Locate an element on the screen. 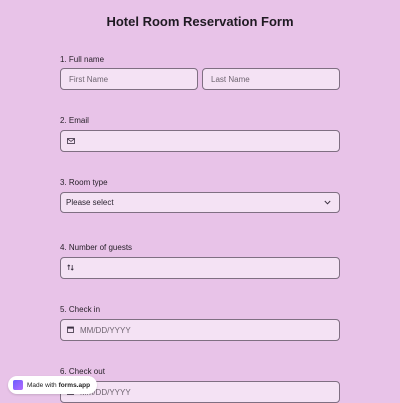 The image size is (400, 403). guests-stepper is located at coordinates (200, 268).